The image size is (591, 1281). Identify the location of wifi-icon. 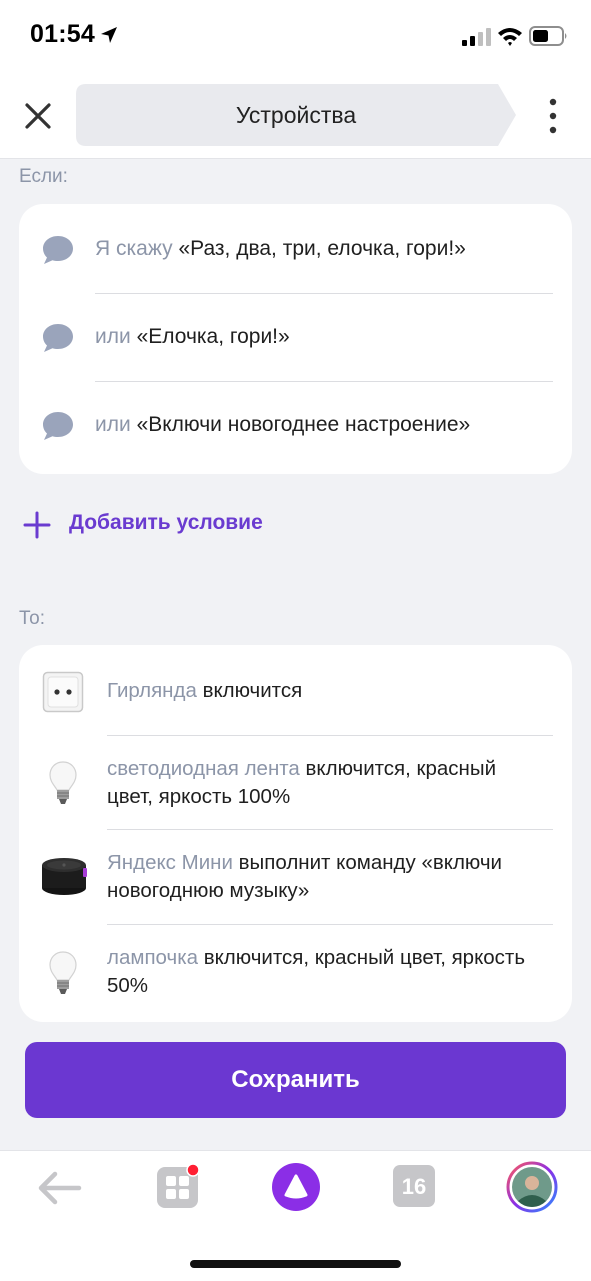
(510, 37).